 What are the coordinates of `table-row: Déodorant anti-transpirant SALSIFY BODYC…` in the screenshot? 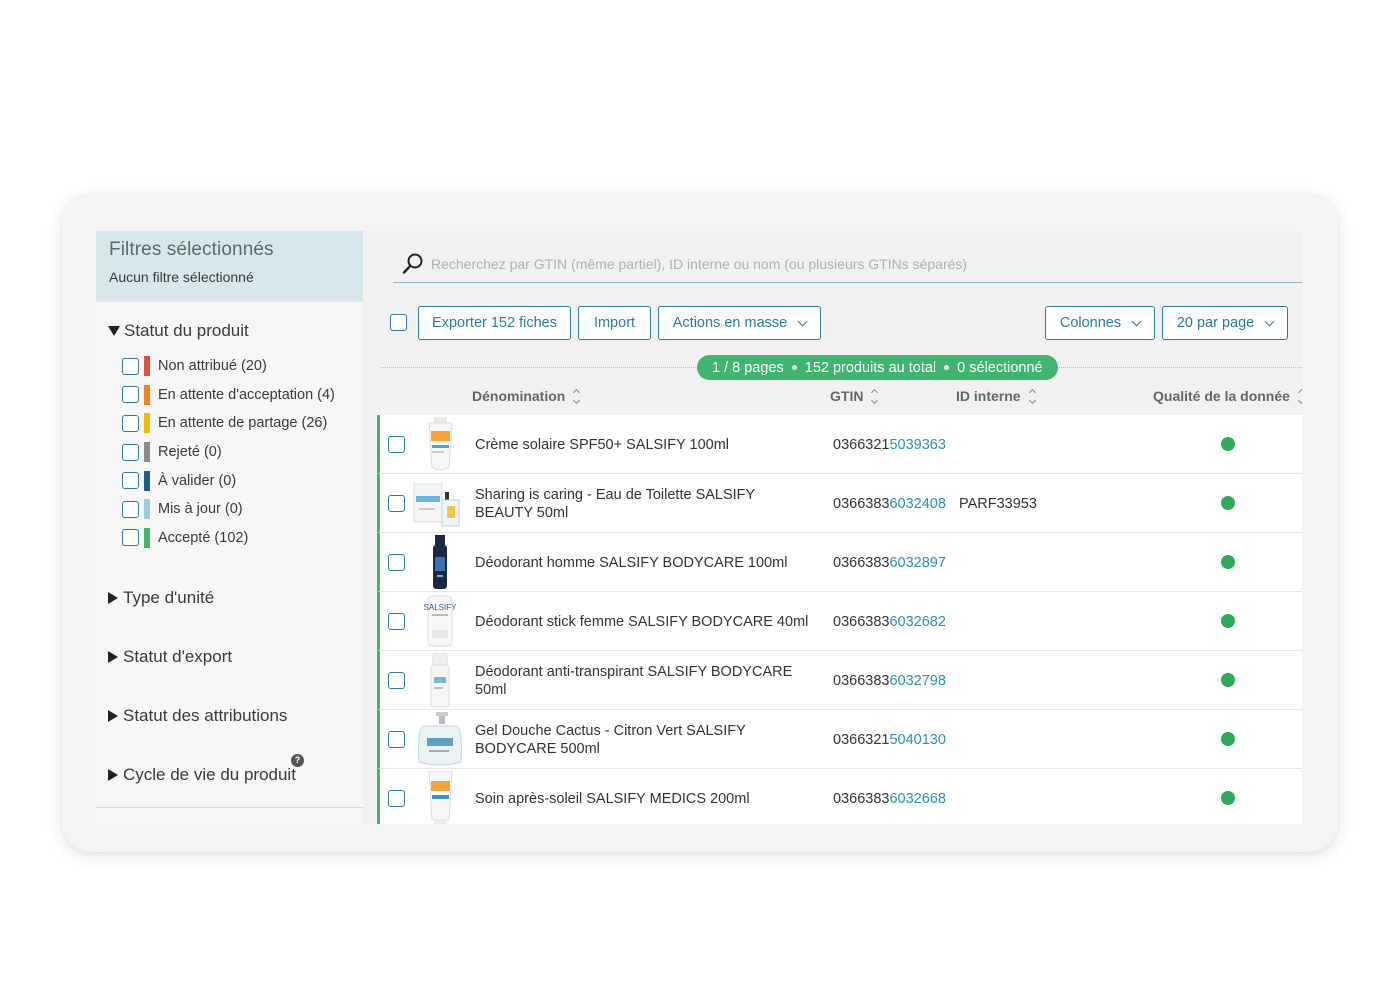 It's located at (839, 680).